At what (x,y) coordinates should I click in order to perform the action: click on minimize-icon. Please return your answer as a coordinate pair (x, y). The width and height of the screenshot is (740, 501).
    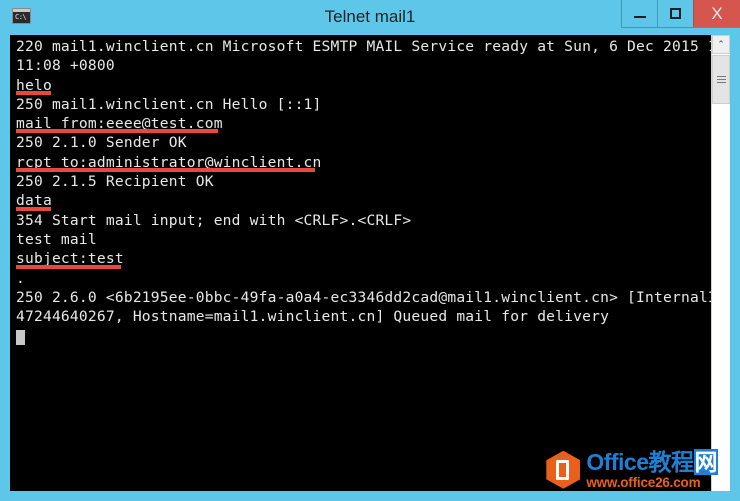
    Looking at the image, I should click on (639, 17).